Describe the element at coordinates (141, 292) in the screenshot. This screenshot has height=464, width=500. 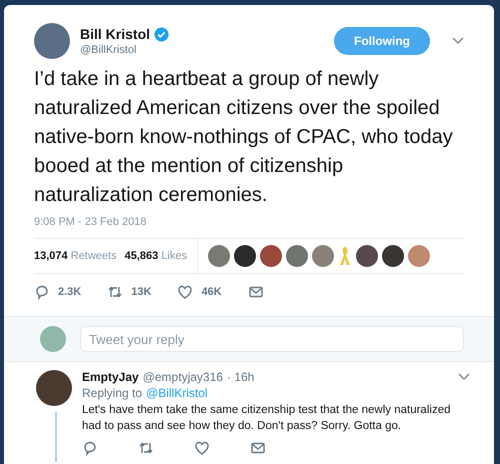
I see `action-count: 13K` at that location.